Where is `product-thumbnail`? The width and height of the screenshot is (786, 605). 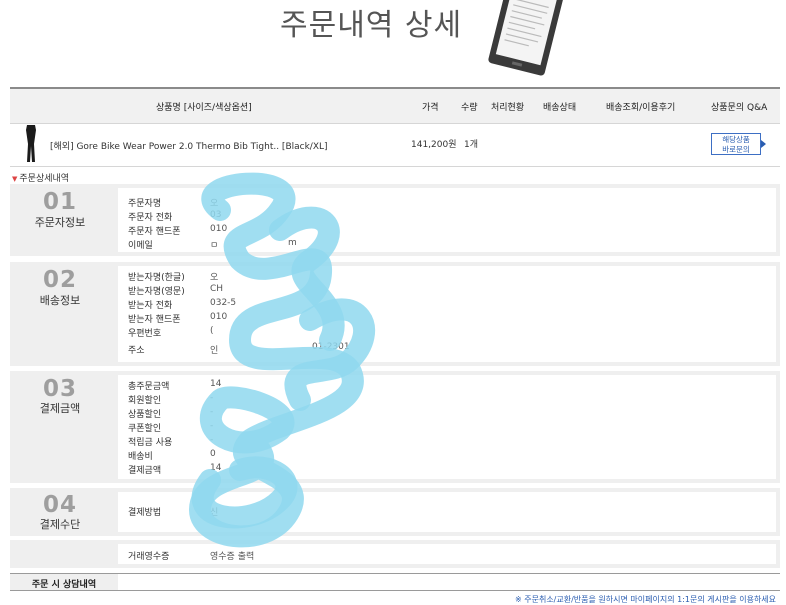 product-thumbnail is located at coordinates (31, 144).